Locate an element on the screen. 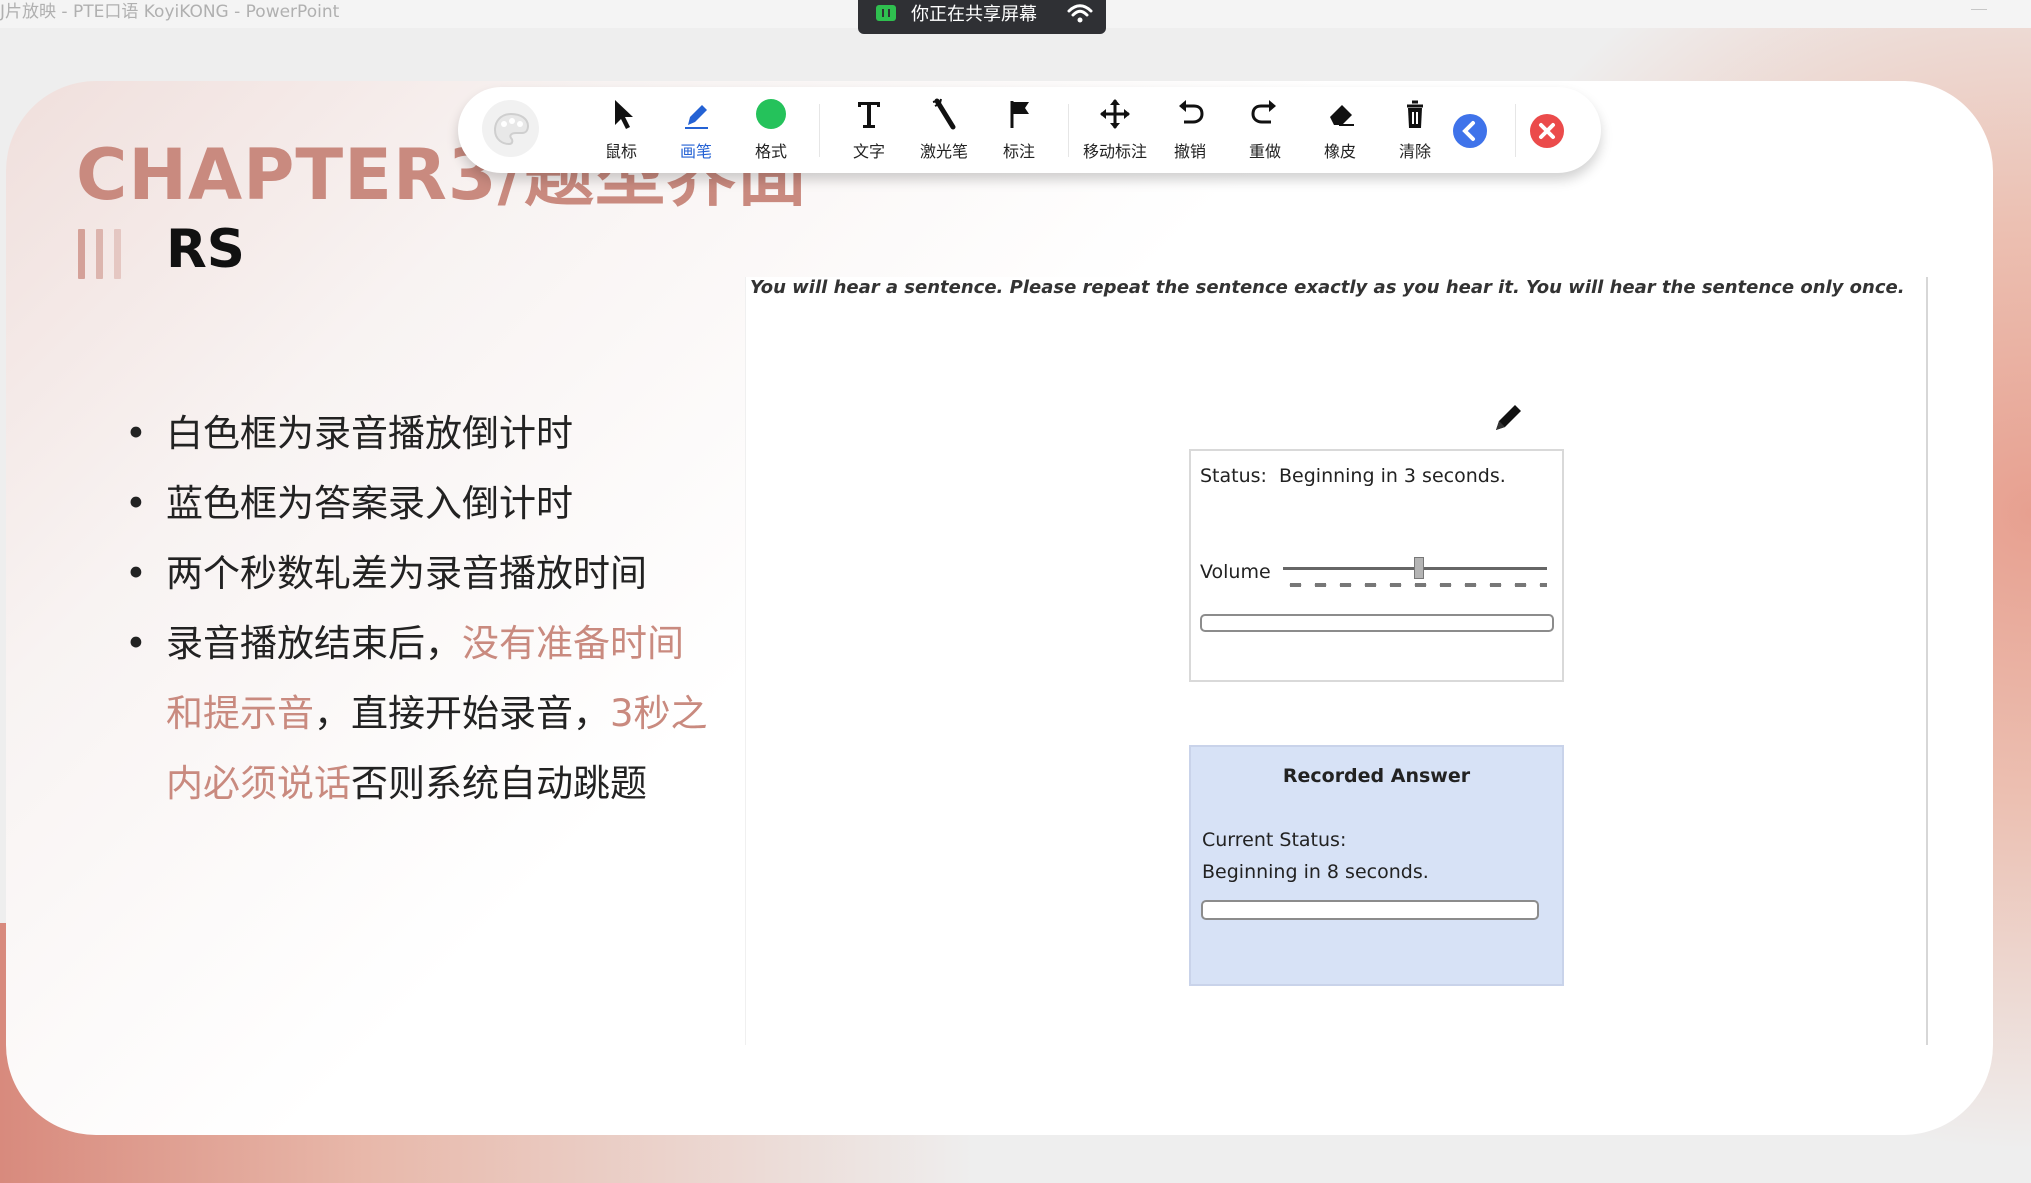  trash-icon is located at coordinates (1415, 114).